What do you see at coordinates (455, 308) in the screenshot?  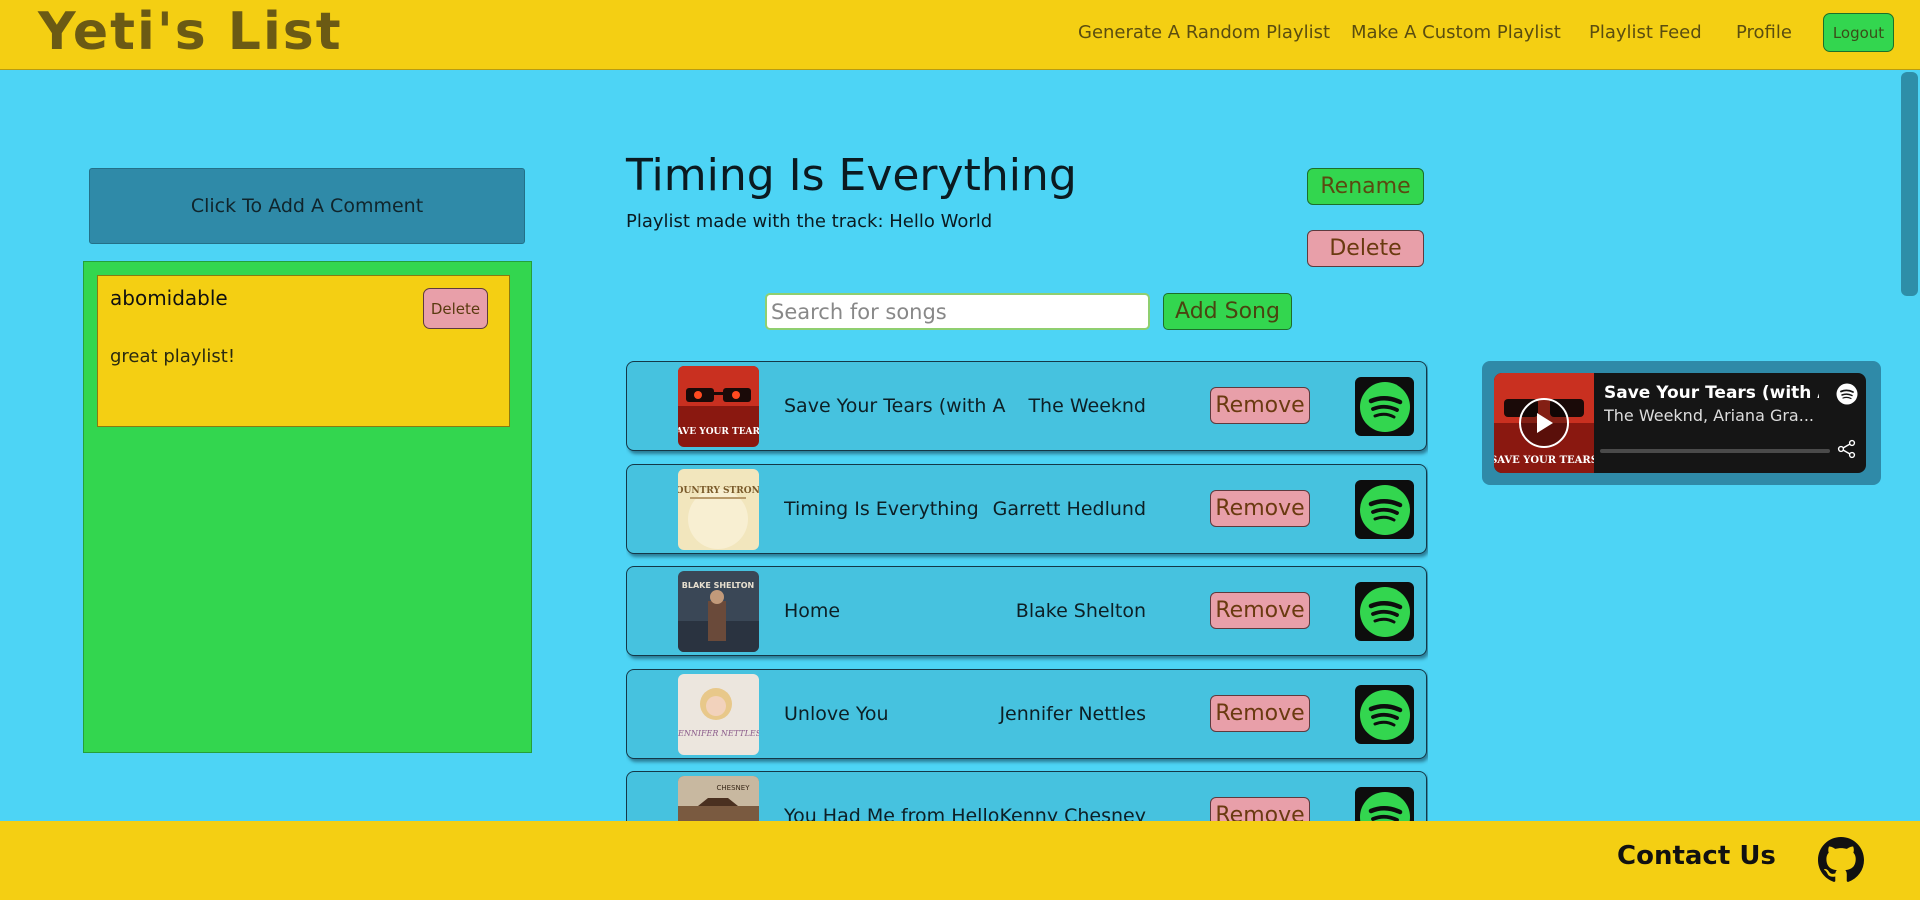 I see `delete-comment-button: Delete` at bounding box center [455, 308].